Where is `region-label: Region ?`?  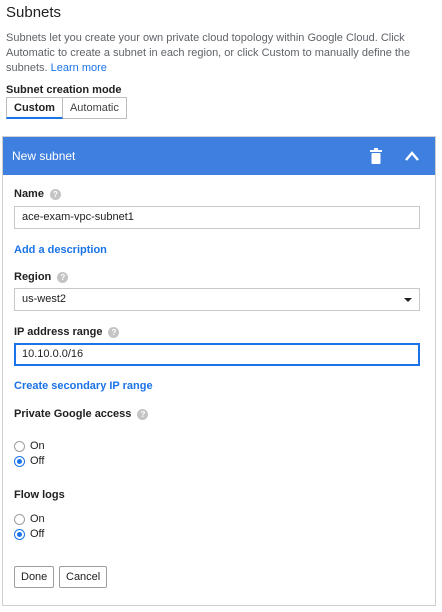 region-label: Region ? is located at coordinates (41, 277).